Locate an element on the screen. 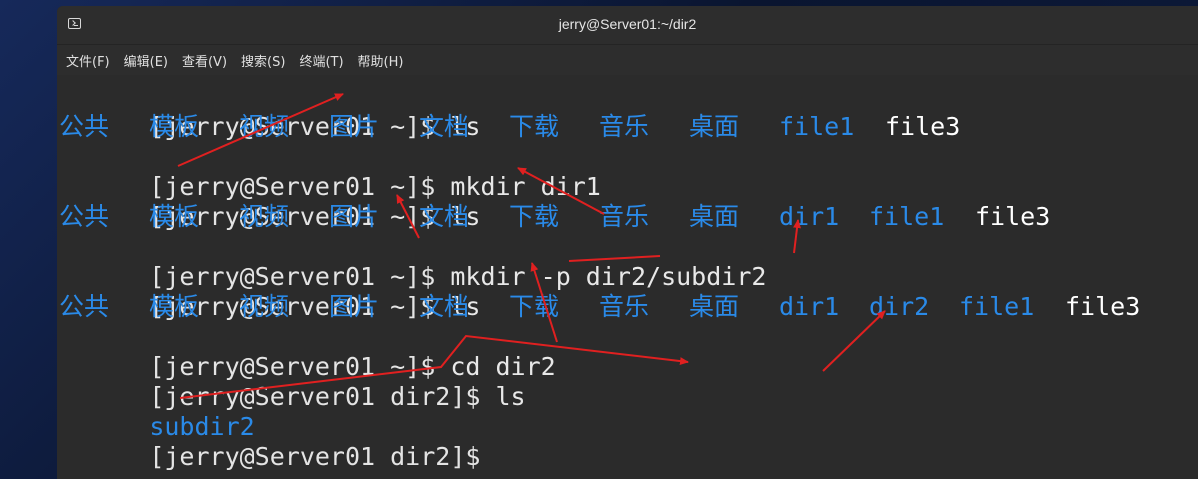  menu-bar: 文件(F) 编辑(E) 查看(V) 搜索(S) 终端(T) 帮助(H) is located at coordinates (627, 60).